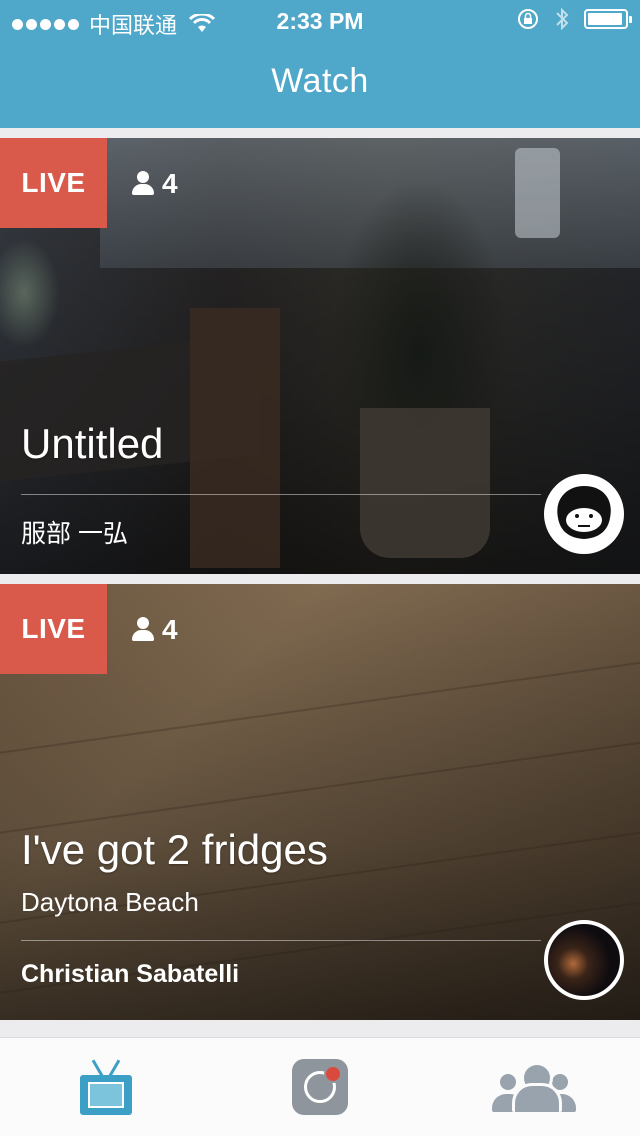  I want to click on tab-bar, so click(320, 1086).